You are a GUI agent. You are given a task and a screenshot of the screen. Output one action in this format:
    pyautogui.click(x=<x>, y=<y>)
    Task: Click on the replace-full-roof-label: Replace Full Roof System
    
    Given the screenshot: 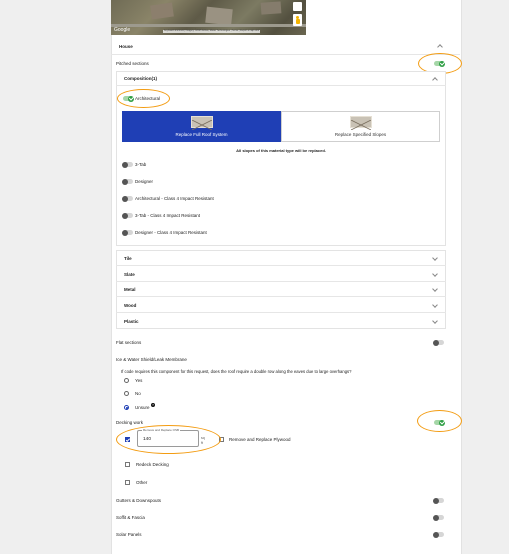 What is the action you would take?
    pyautogui.click(x=201, y=134)
    